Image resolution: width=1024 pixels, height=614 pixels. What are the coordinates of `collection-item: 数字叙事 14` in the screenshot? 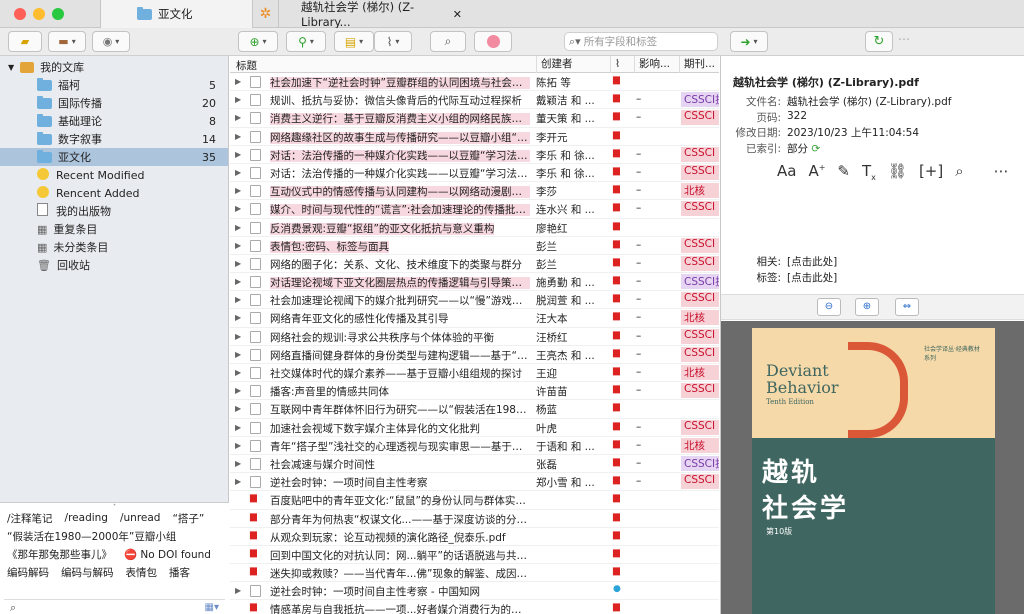 It's located at (114, 139).